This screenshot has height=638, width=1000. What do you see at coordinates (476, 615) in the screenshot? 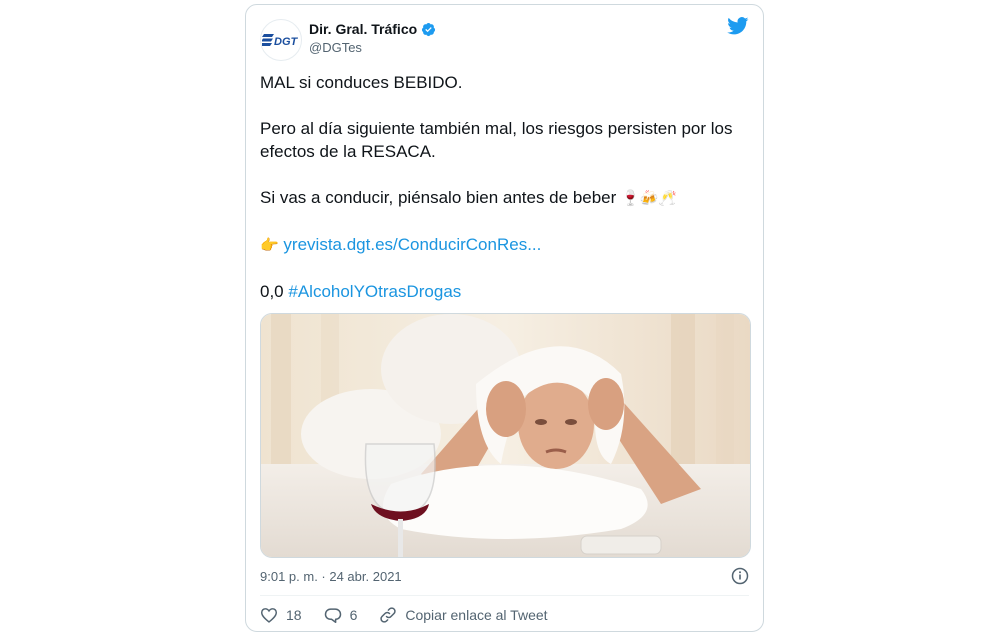
I see `copy-link-label: Copiar enlace al Tweet` at bounding box center [476, 615].